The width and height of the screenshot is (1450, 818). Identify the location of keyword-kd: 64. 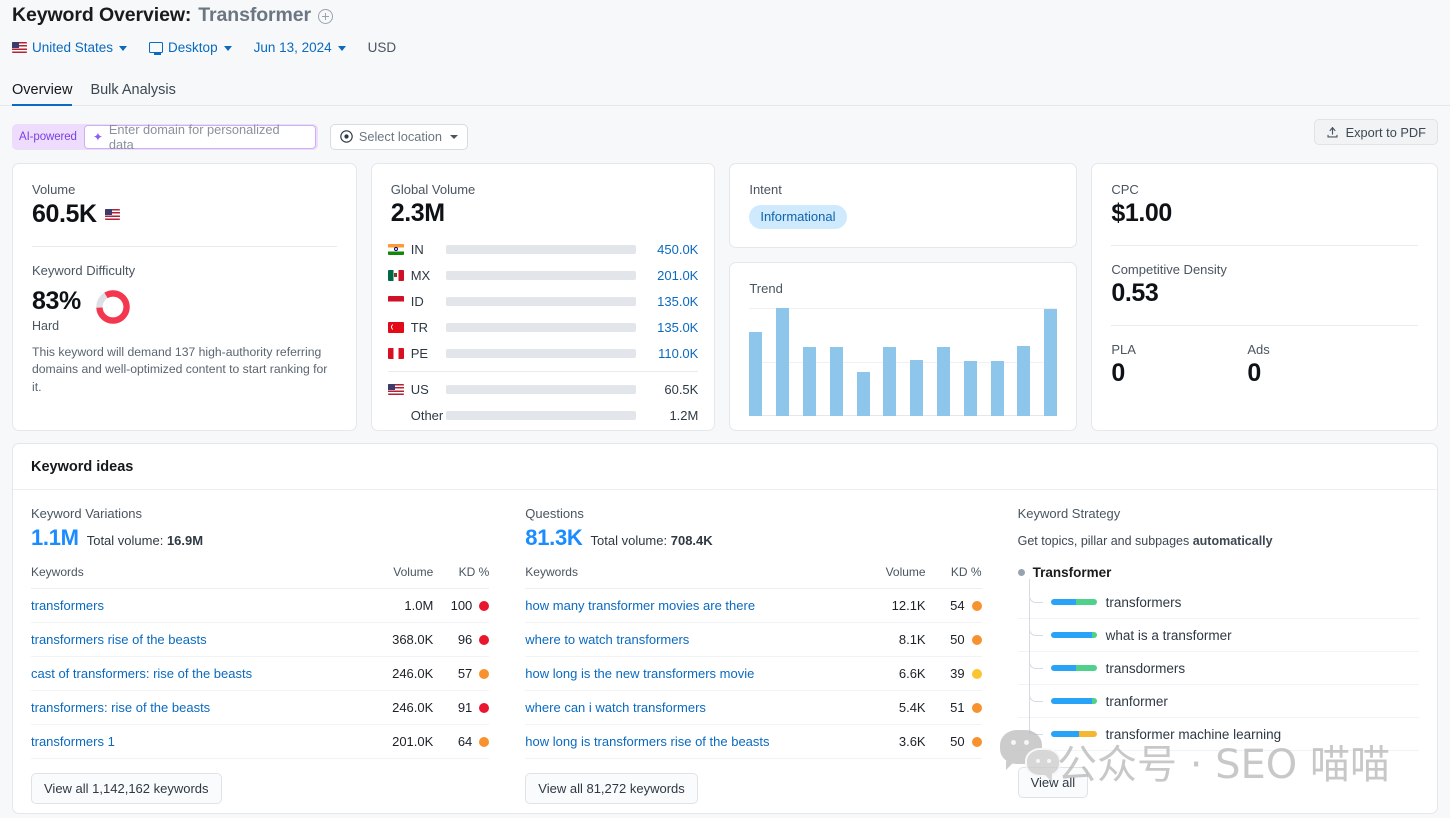
(461, 741).